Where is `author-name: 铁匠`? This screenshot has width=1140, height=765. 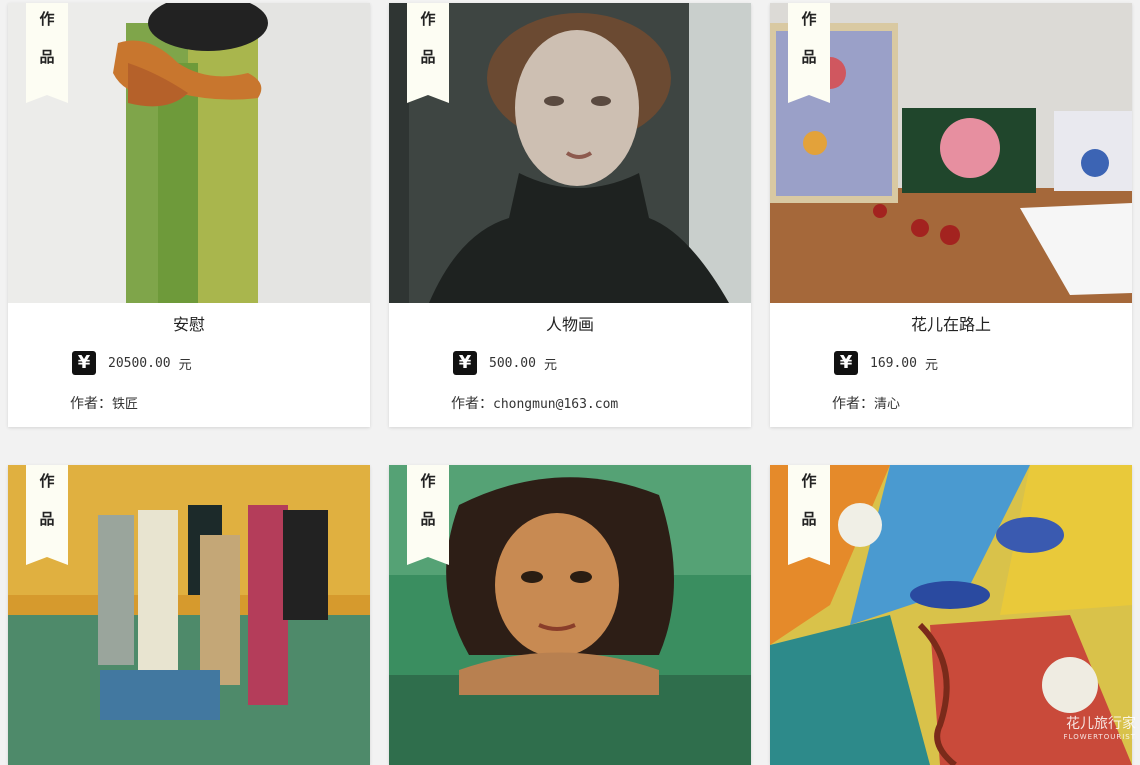 author-name: 铁匠 is located at coordinates (125, 404).